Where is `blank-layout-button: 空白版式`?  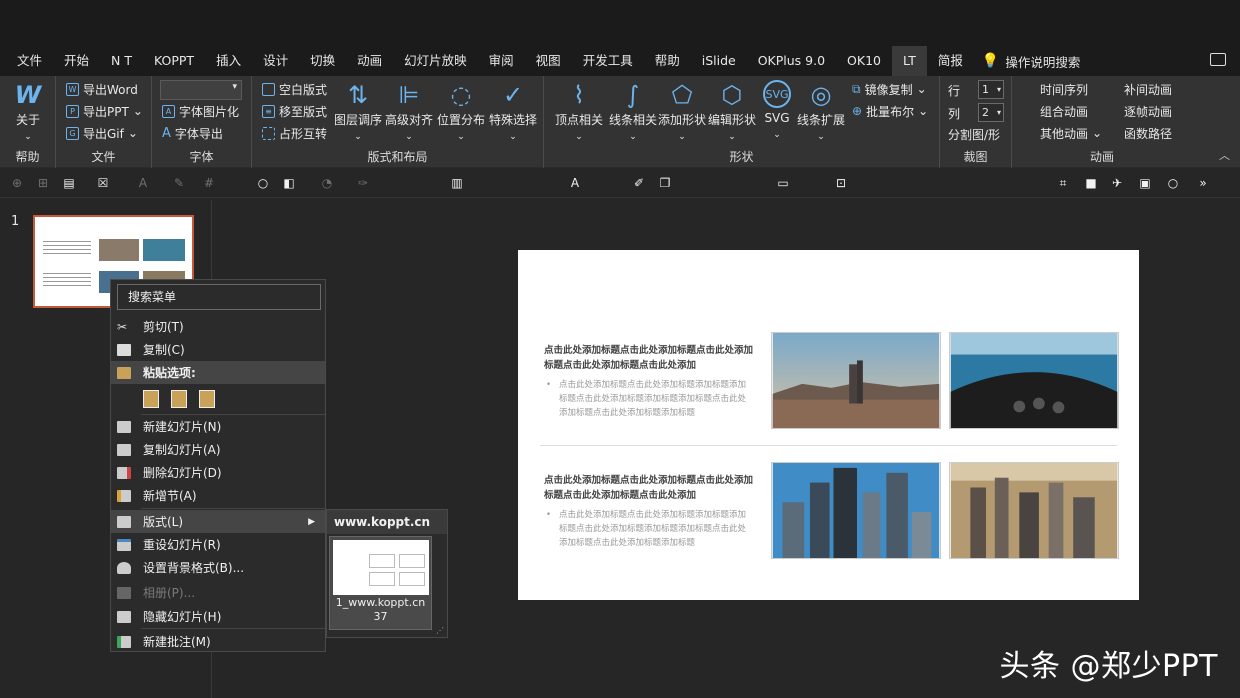
blank-layout-button: 空白版式 is located at coordinates (294, 89).